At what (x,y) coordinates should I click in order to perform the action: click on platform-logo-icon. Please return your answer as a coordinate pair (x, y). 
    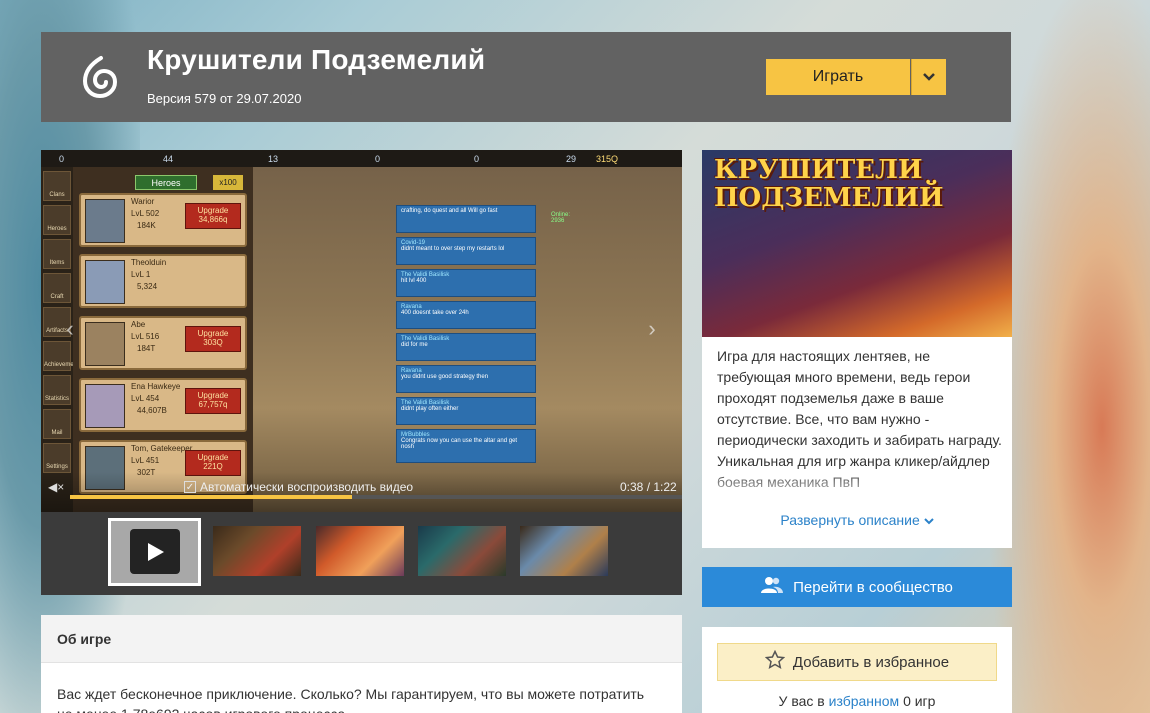
    Looking at the image, I should click on (100, 77).